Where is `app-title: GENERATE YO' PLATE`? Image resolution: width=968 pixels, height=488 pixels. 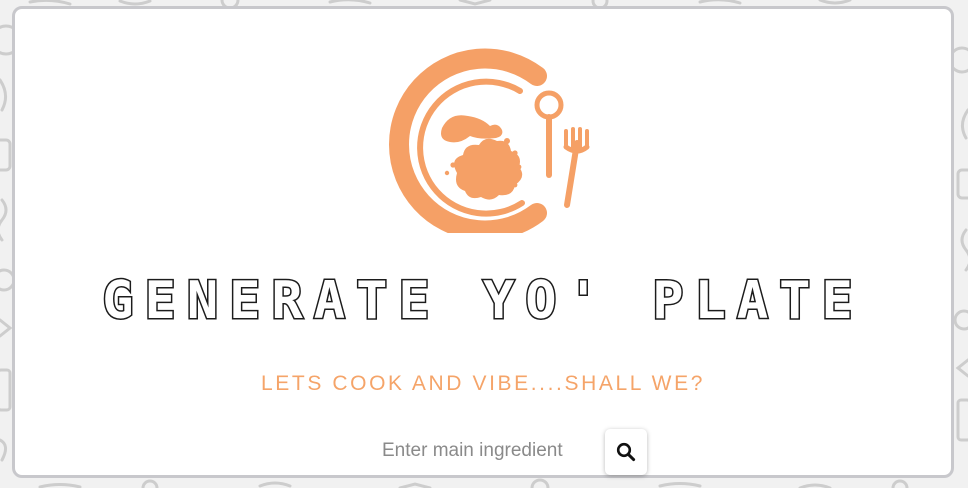
app-title: GENERATE YO' PLATE is located at coordinates (482, 301).